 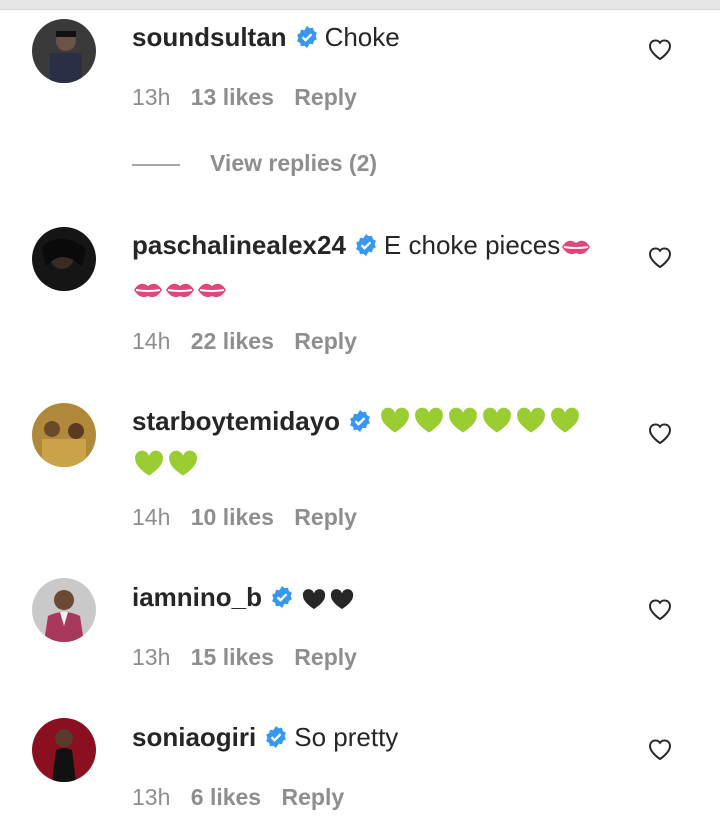 I want to click on username: soundsultan, so click(x=209, y=37).